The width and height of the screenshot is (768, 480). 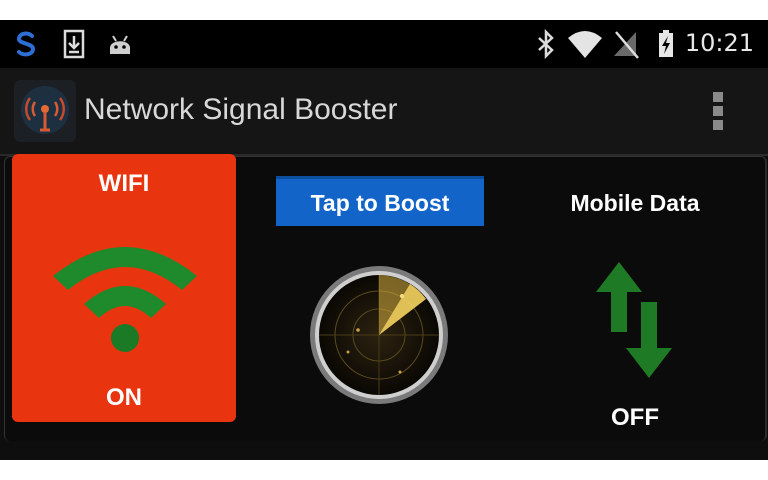 What do you see at coordinates (120, 44) in the screenshot?
I see `android-icon` at bounding box center [120, 44].